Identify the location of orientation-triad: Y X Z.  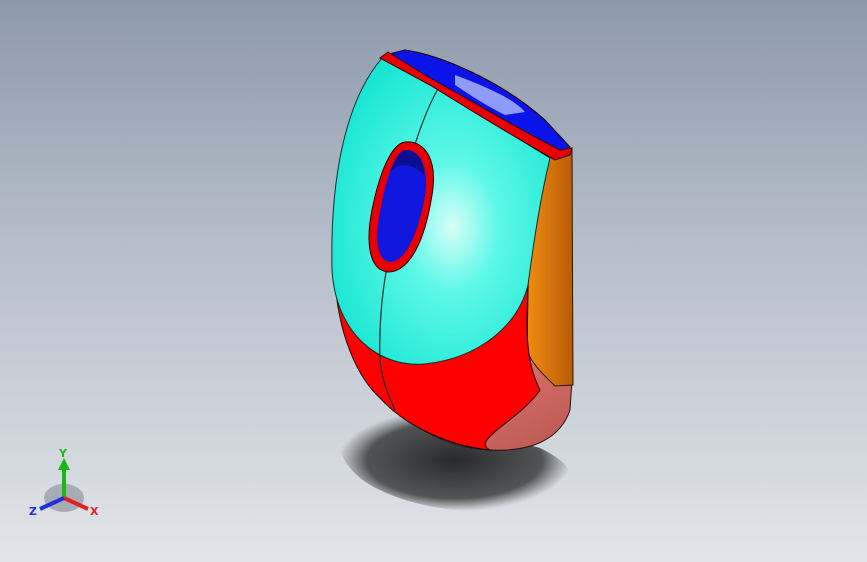
(67, 486).